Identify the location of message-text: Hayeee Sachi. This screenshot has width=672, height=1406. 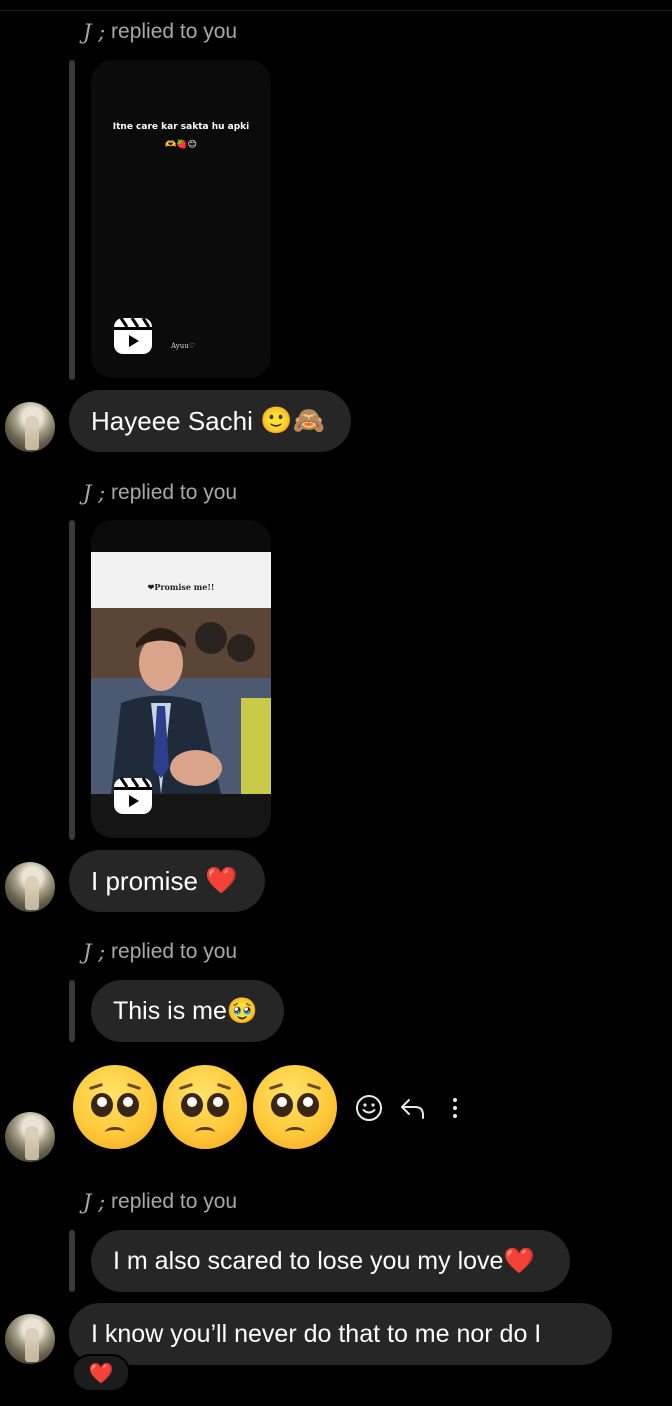
(172, 421).